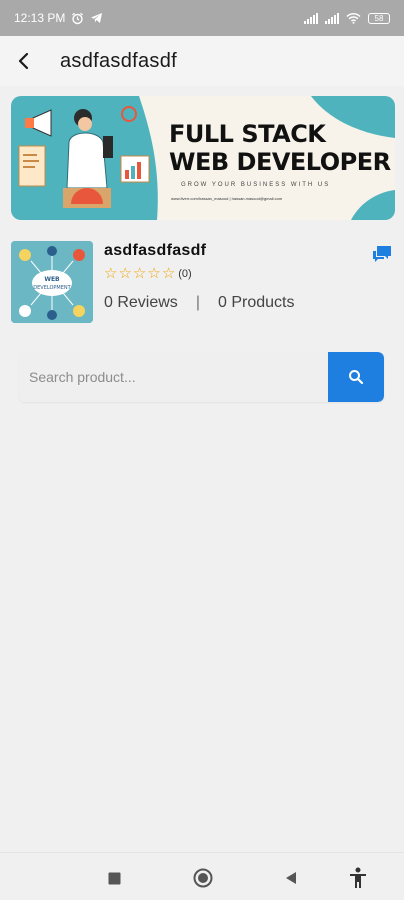 The width and height of the screenshot is (404, 900). I want to click on page-title: asdfasdfasdf, so click(119, 60).